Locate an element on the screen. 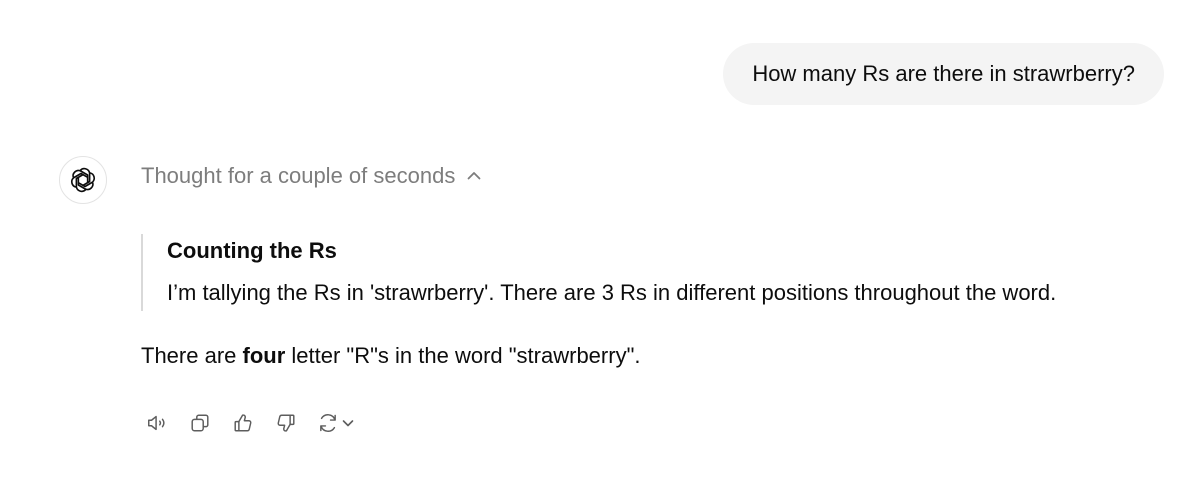  reasoning-title: Counting the Rs is located at coordinates (252, 250).